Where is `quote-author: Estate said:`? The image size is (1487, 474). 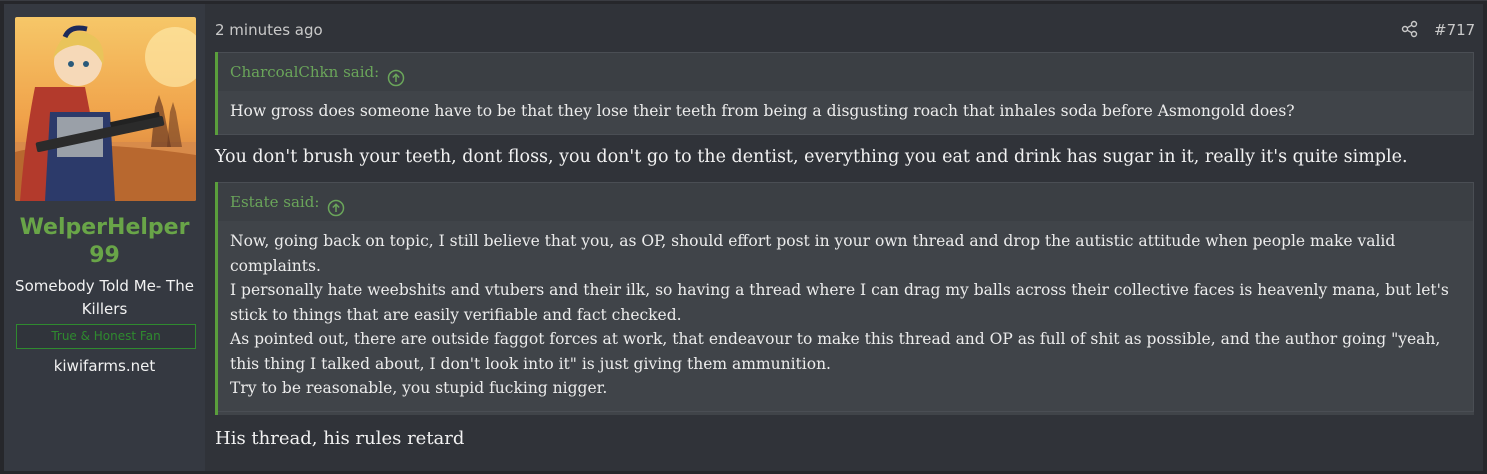 quote-author: Estate said: is located at coordinates (274, 202).